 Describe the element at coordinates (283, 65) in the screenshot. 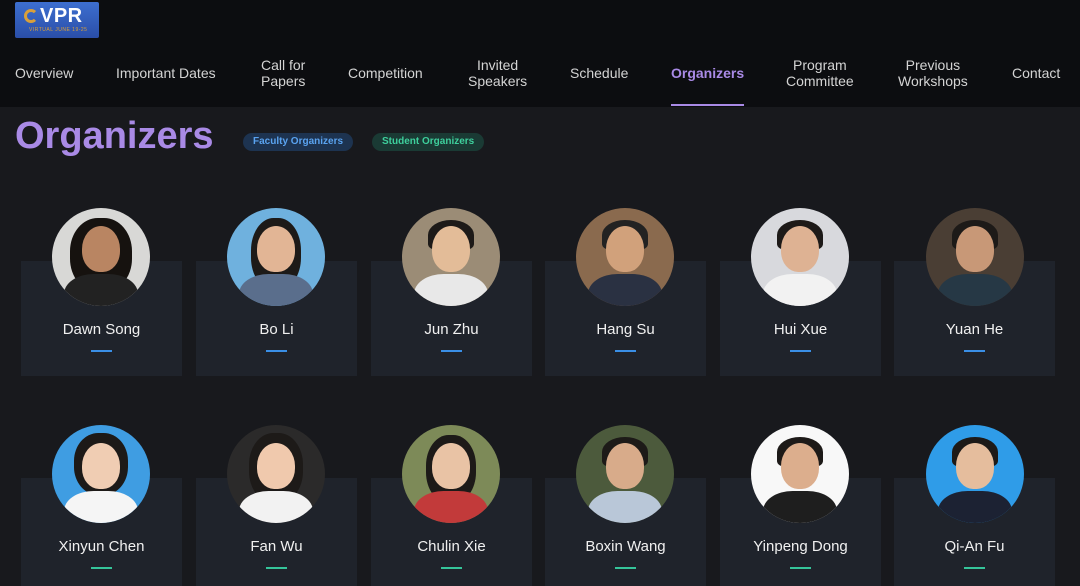

I see `nav-call-for-papers-line1: Call for` at that location.